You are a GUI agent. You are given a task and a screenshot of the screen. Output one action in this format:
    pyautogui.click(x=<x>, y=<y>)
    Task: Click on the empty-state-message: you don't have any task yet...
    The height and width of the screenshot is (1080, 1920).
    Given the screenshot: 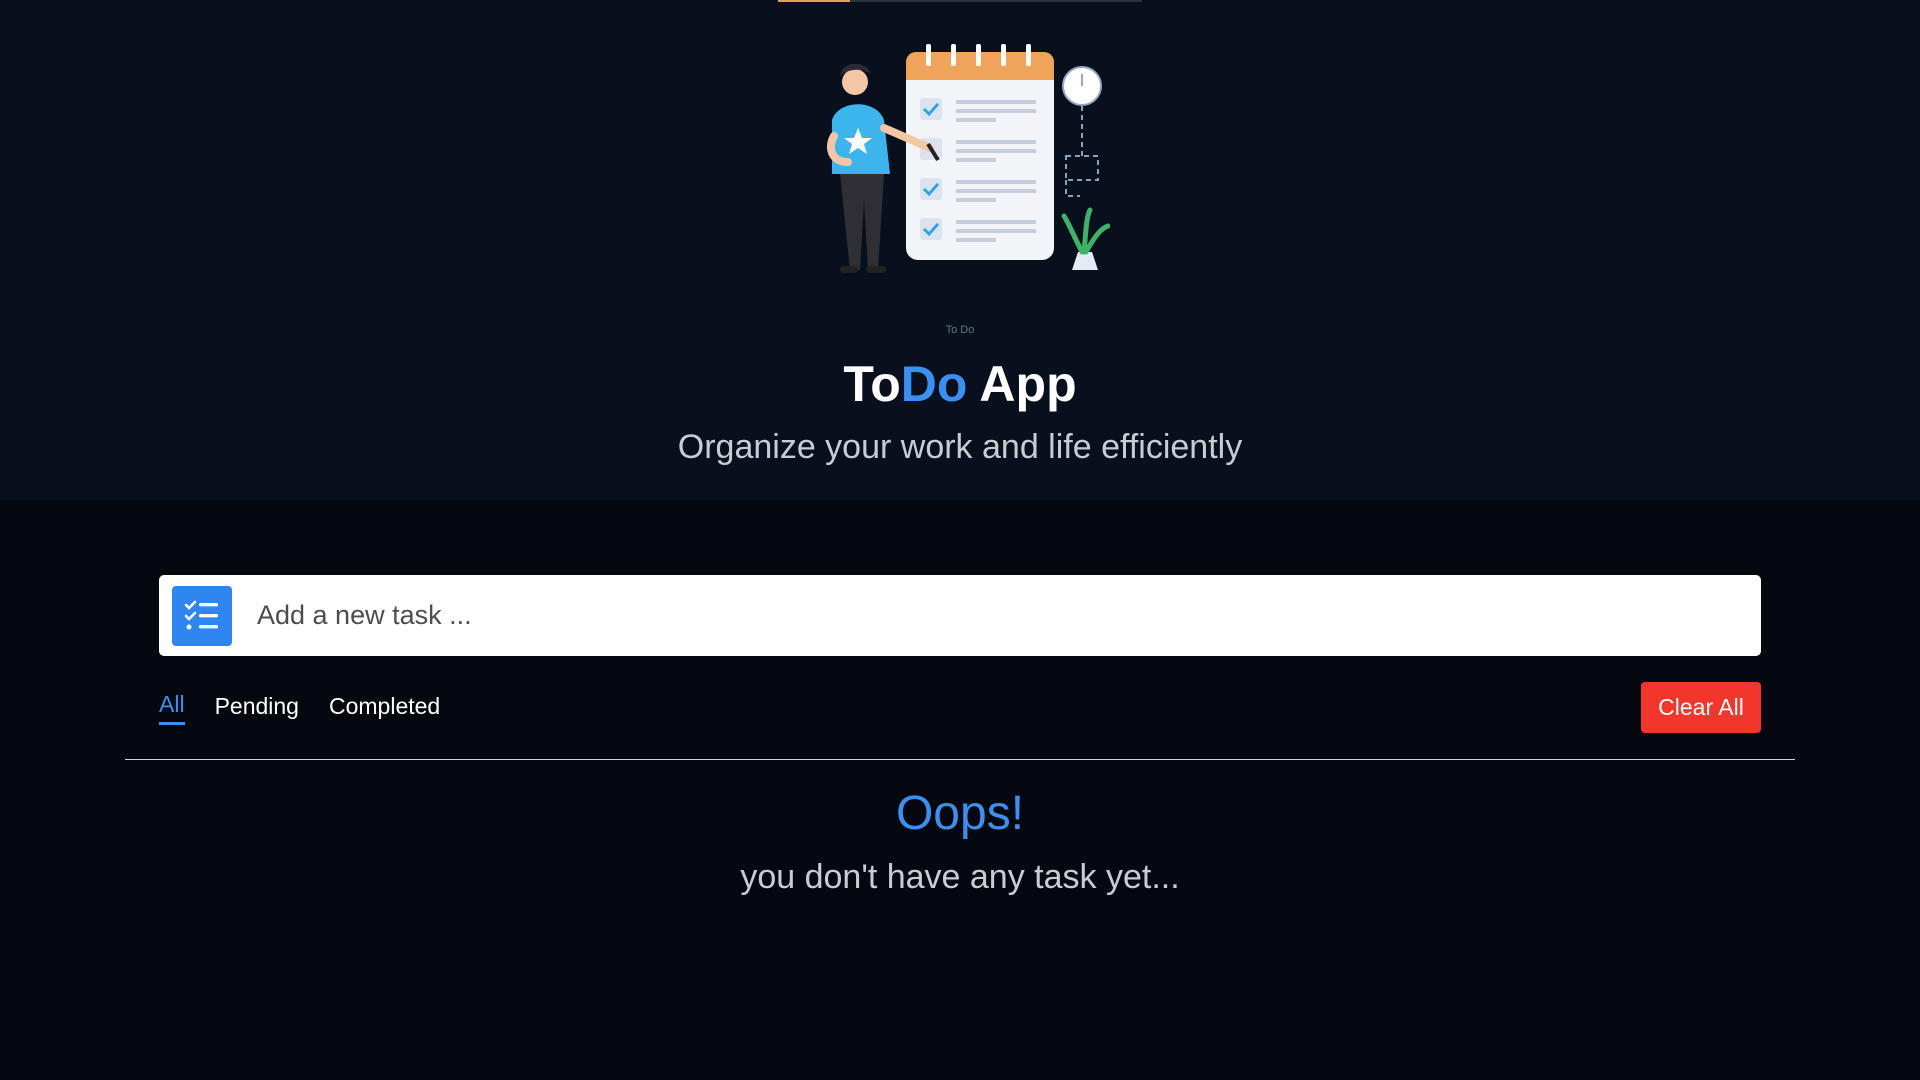 What is the action you would take?
    pyautogui.click(x=960, y=877)
    